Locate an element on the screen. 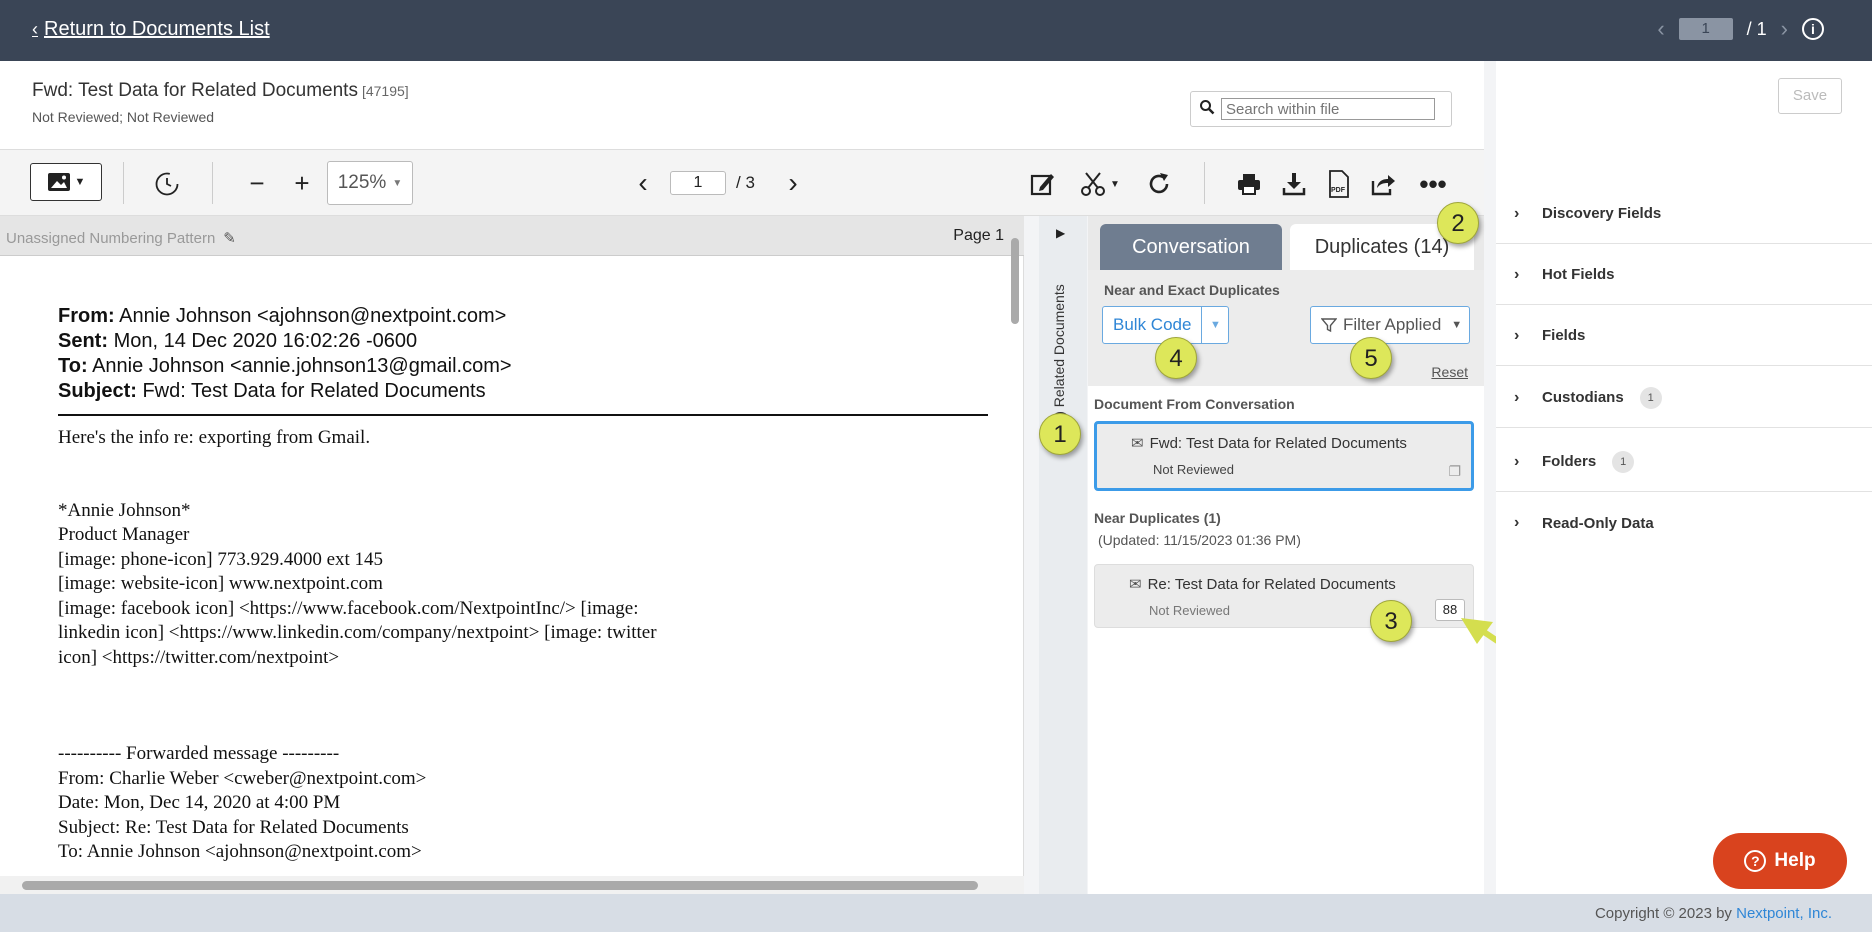  next-document-icon: › is located at coordinates (1784, 29).